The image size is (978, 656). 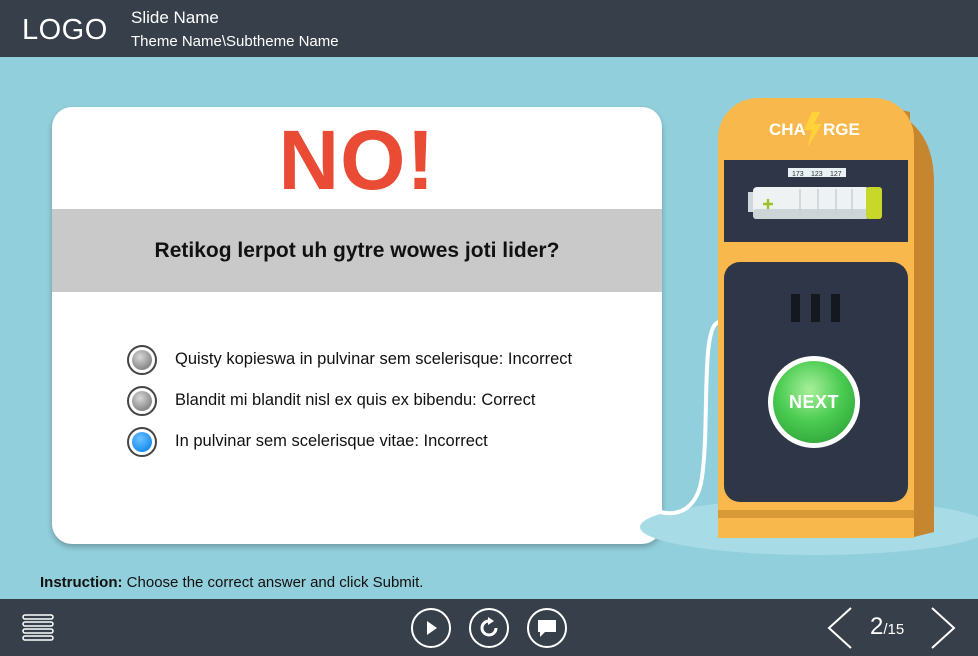 I want to click on bottom-bar: 2/15, so click(x=489, y=627).